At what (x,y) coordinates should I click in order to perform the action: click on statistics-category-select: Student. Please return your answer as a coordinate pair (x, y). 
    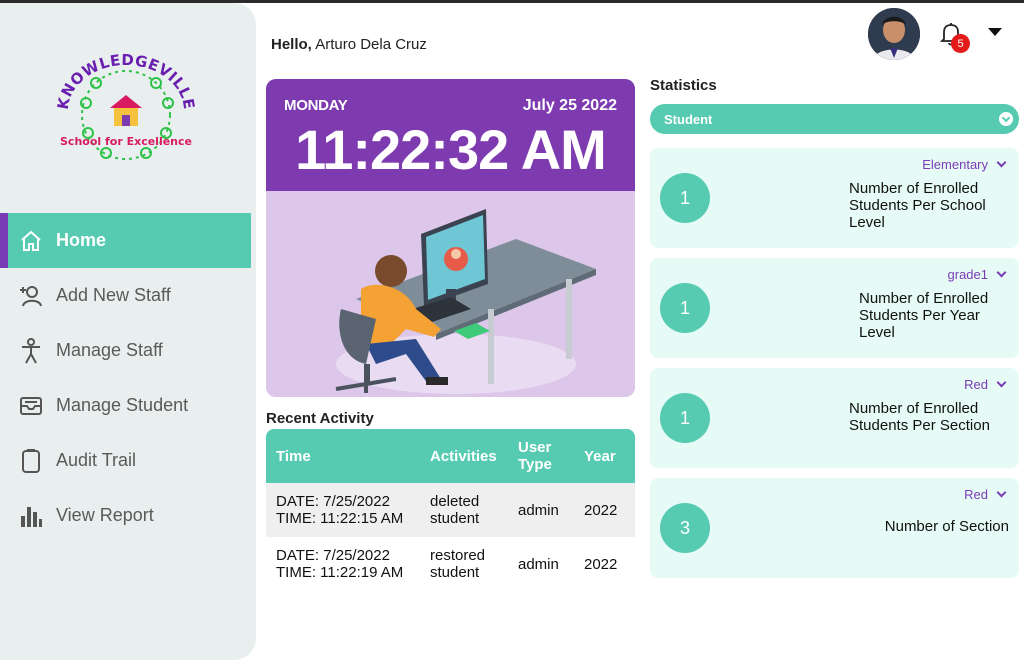
    Looking at the image, I should click on (834, 119).